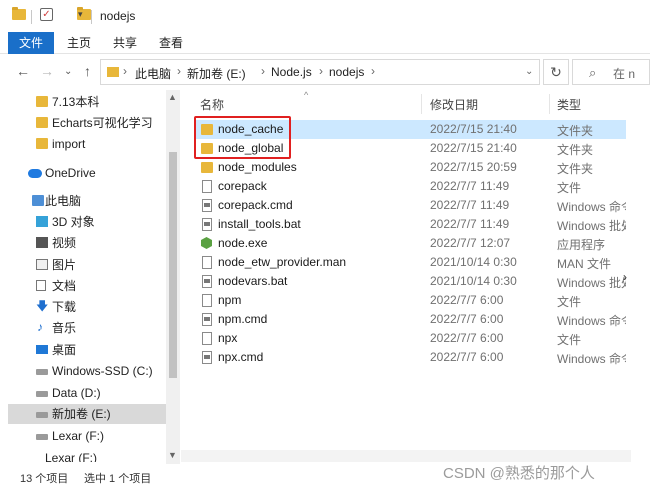 The image size is (650, 494). I want to click on column-name: 名称, so click(212, 104).